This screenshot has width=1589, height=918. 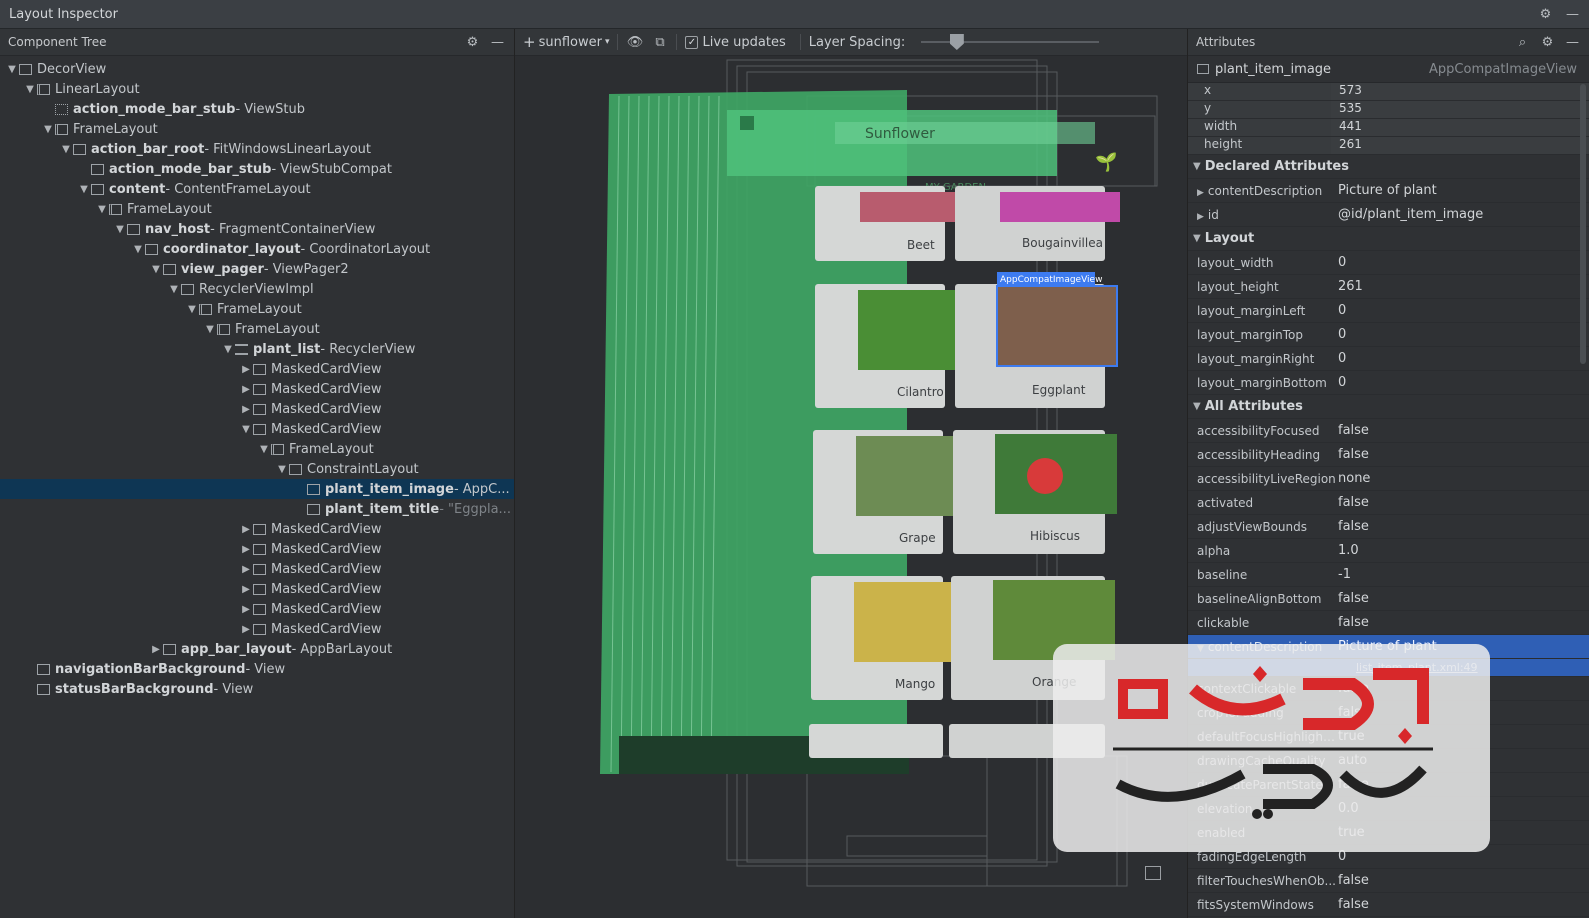 What do you see at coordinates (257, 689) in the screenshot?
I see `tree-node: statusBarBackground - View` at bounding box center [257, 689].